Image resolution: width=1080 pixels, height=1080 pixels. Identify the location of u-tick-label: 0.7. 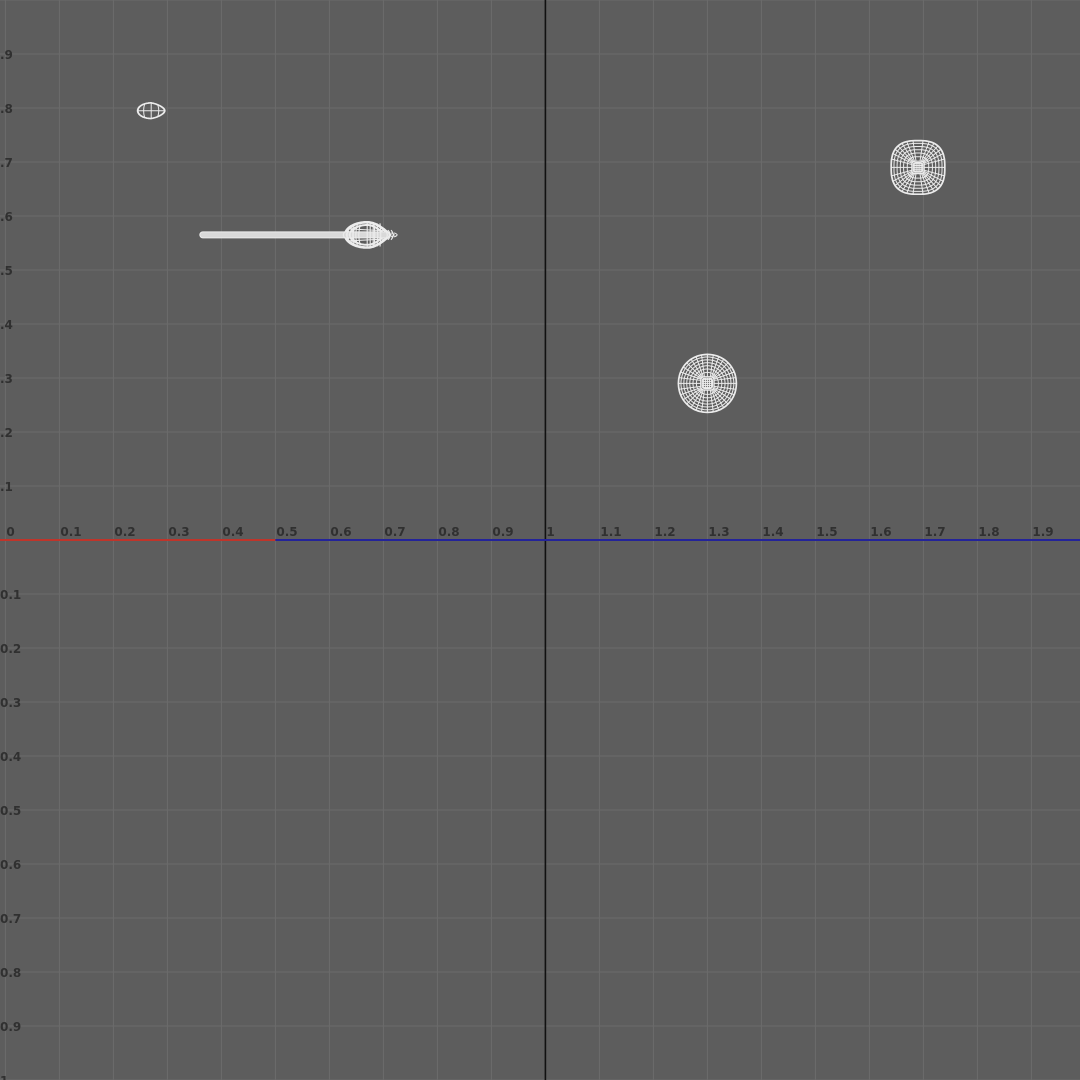
(394, 532).